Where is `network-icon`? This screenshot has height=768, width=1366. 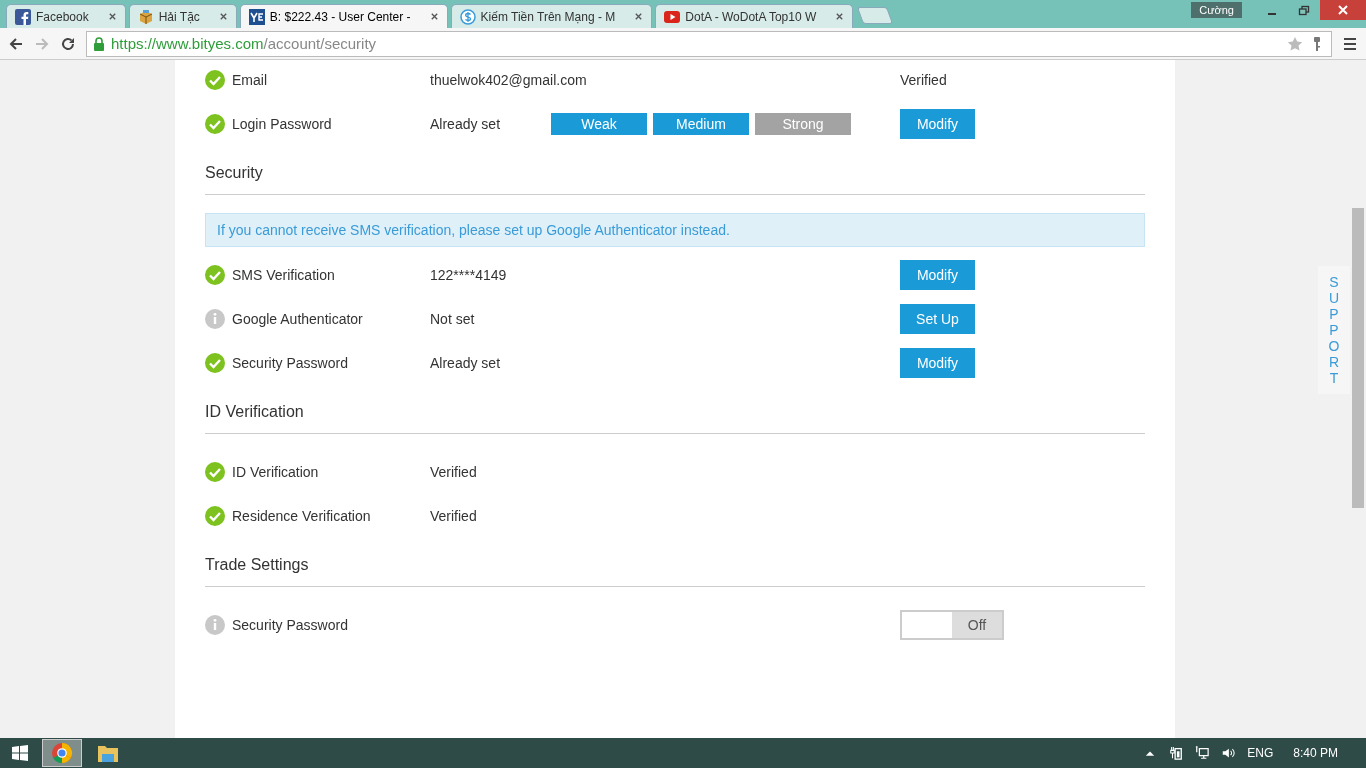 network-icon is located at coordinates (1202, 753).